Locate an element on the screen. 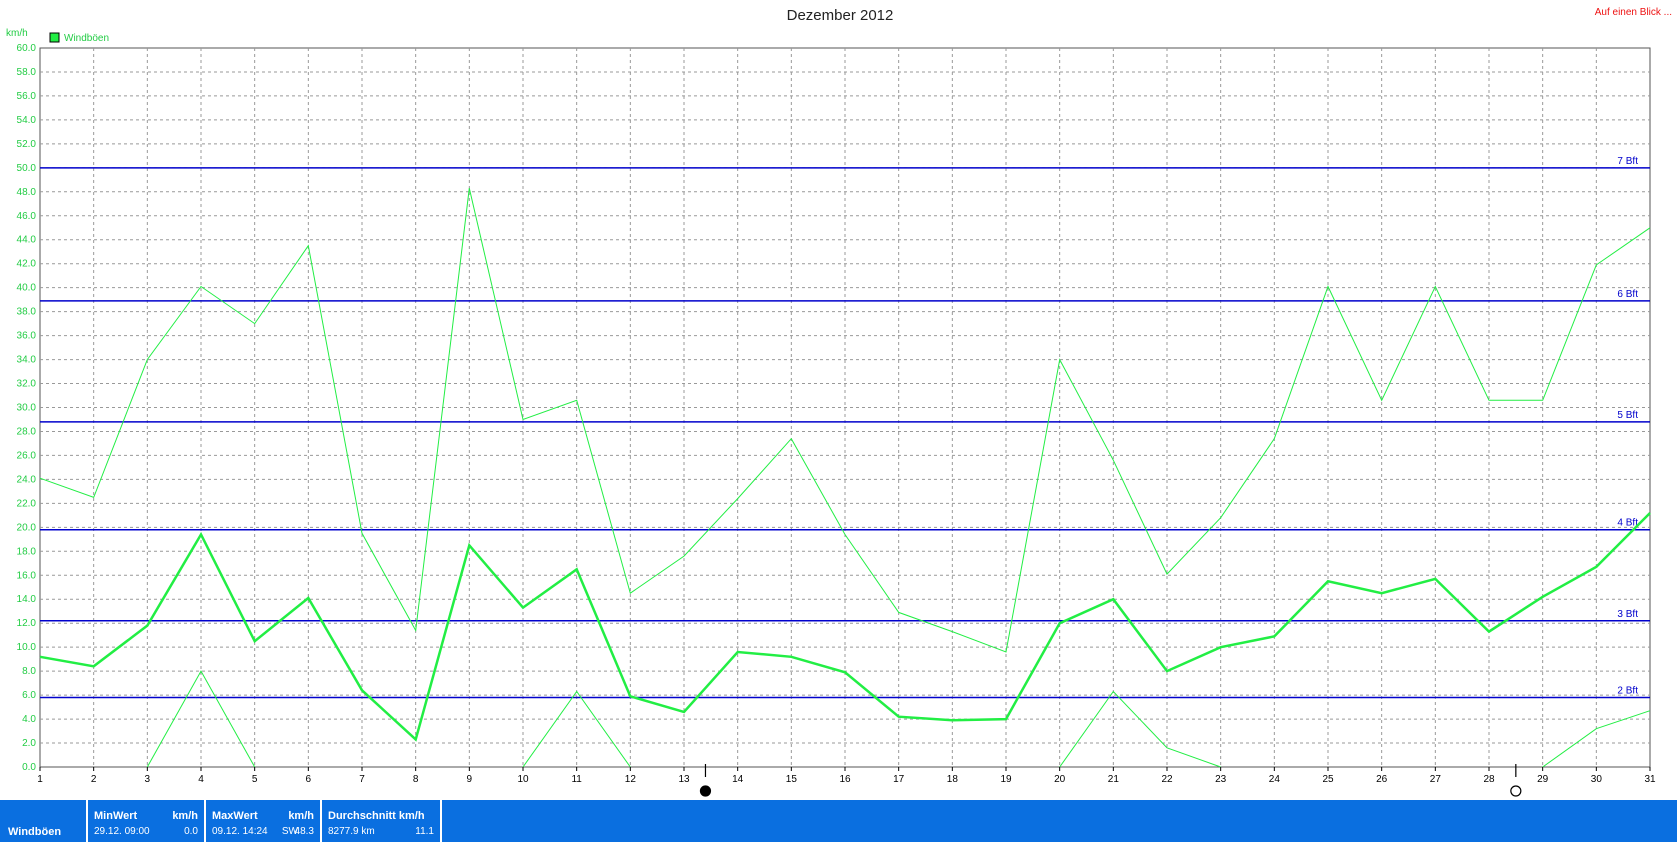  y-tick-label: 6.0 is located at coordinates (29, 695).